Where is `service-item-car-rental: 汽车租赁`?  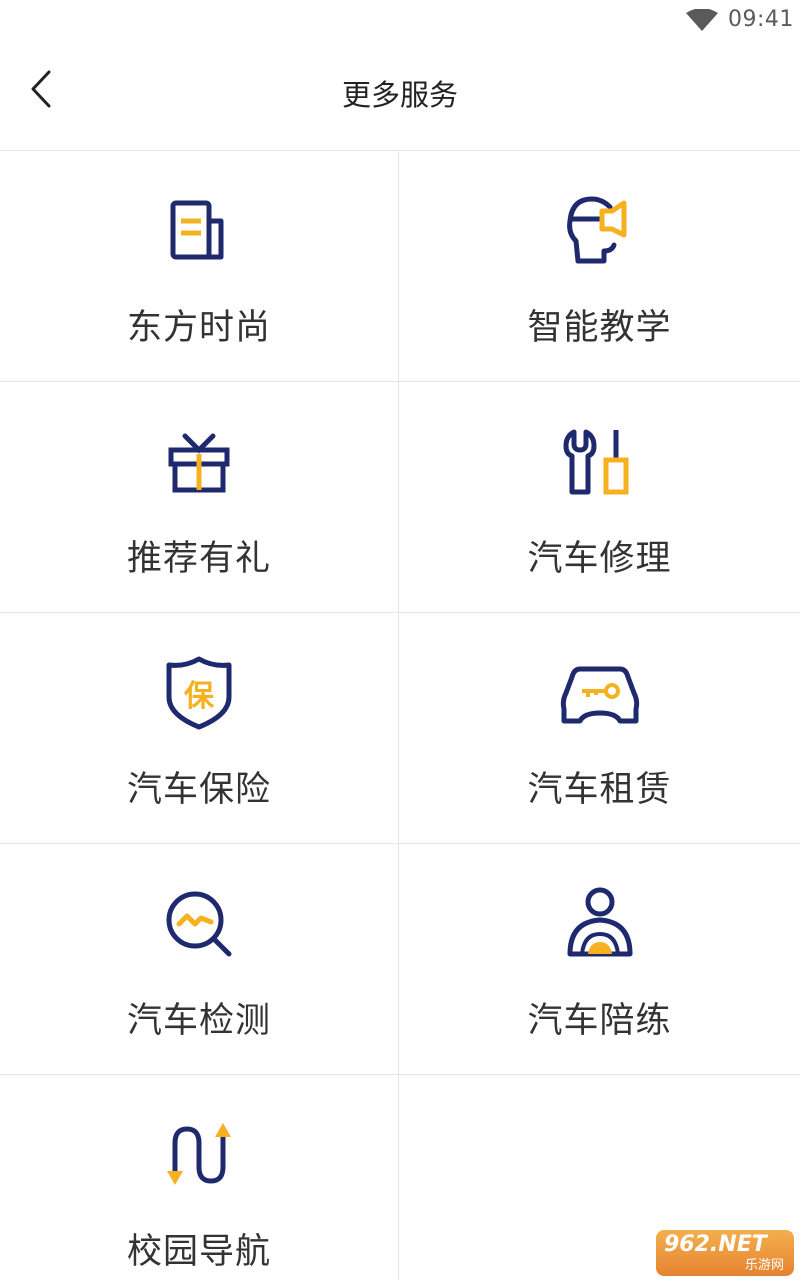
service-item-car-rental: 汽车租赁 is located at coordinates (599, 728).